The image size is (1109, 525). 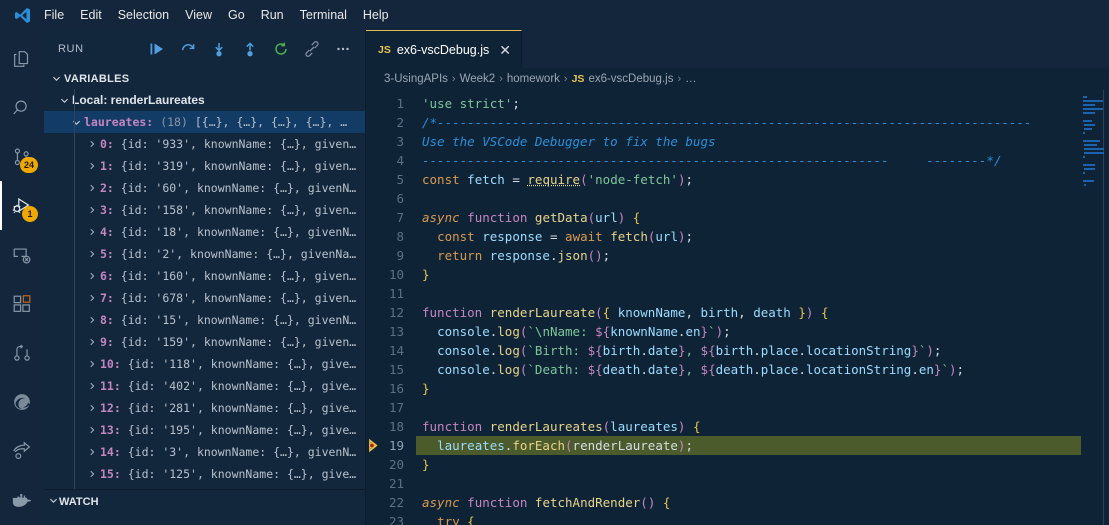 I want to click on watch-section-header: WATCH, so click(x=204, y=501).